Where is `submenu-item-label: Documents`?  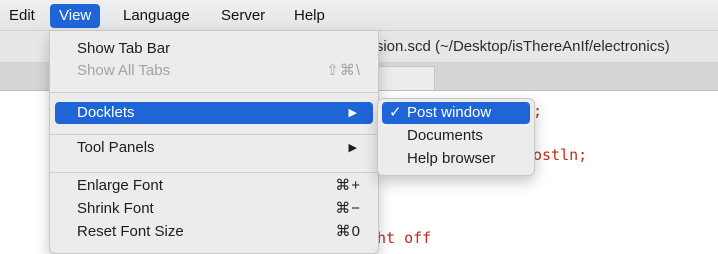
submenu-item-label: Documents is located at coordinates (445, 135).